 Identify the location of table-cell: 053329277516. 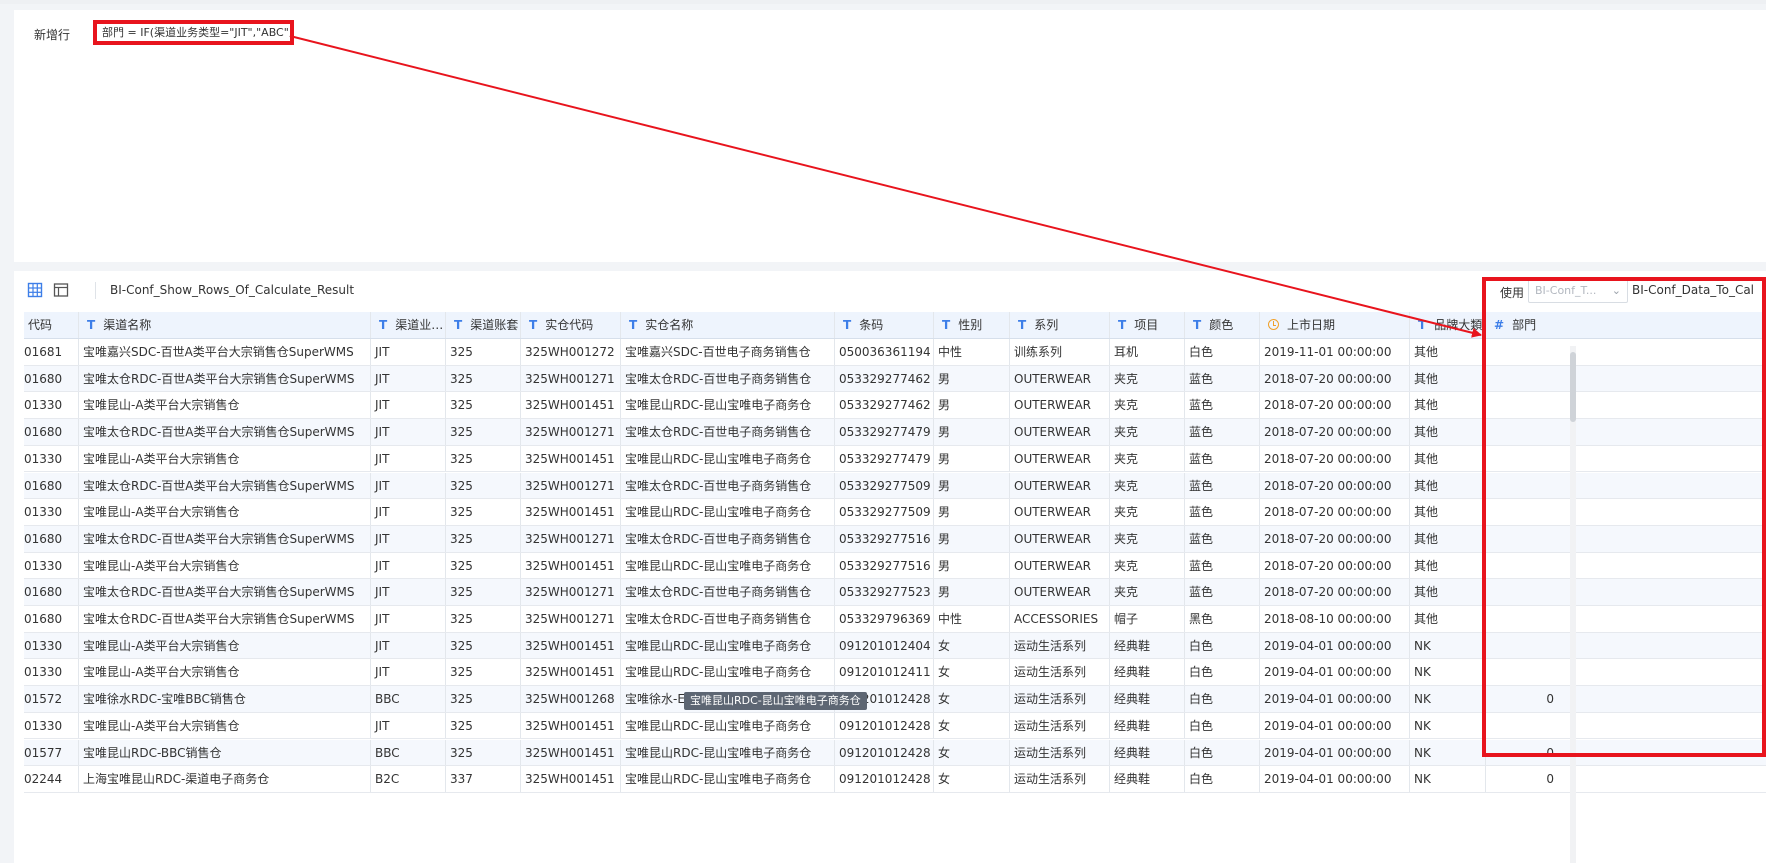
(883, 565).